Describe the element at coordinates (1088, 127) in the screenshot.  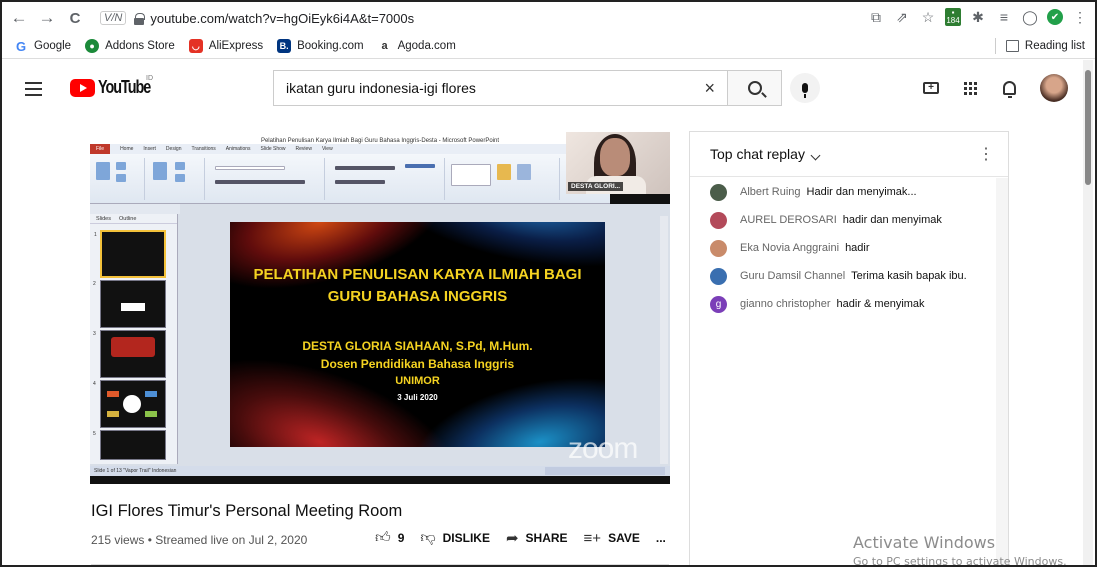
I see `page-scrollbar-thumb` at that location.